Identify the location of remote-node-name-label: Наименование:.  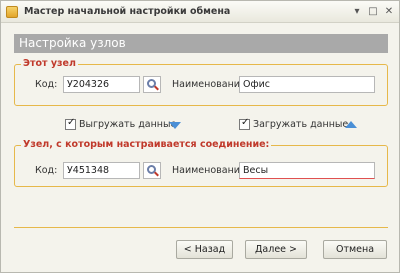
(211, 170).